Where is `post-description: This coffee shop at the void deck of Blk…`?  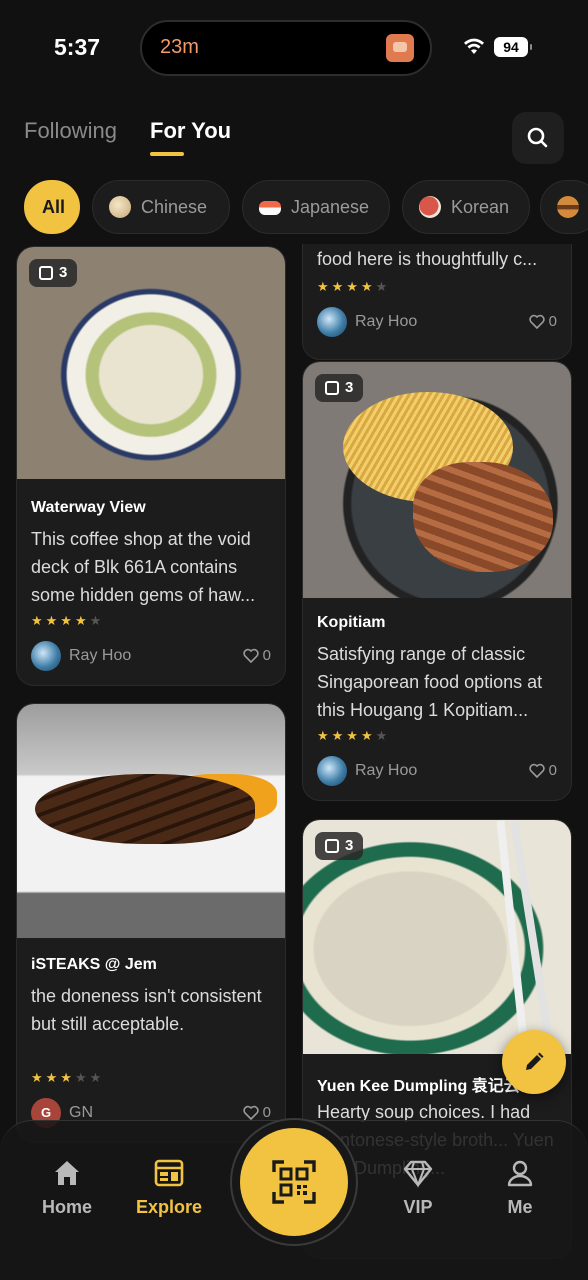 post-description: This coffee shop at the void deck of Blk… is located at coordinates (143, 567).